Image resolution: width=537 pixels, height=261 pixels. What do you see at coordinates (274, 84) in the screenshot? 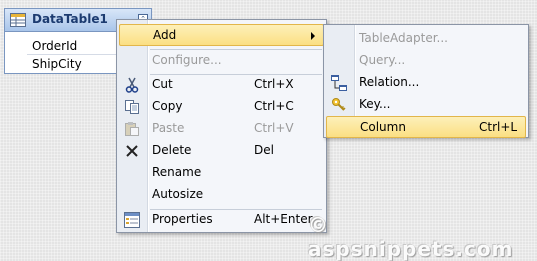
I see `menu-item-shortcut: Ctrl+X` at bounding box center [274, 84].